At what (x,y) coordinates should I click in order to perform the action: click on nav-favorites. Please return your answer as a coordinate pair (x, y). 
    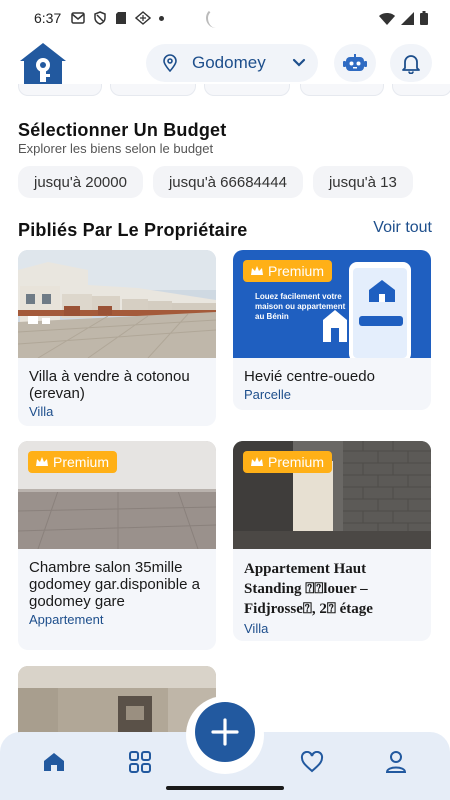
    Looking at the image, I should click on (312, 762).